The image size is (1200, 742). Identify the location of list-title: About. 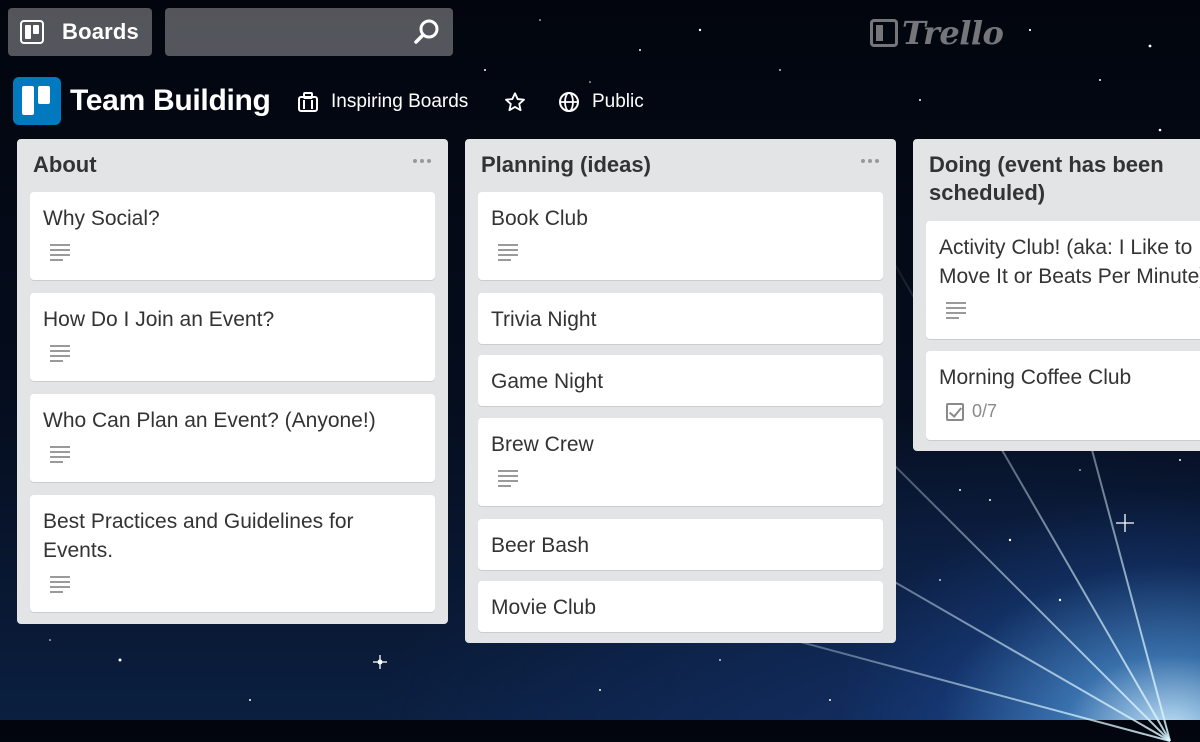
(213, 165).